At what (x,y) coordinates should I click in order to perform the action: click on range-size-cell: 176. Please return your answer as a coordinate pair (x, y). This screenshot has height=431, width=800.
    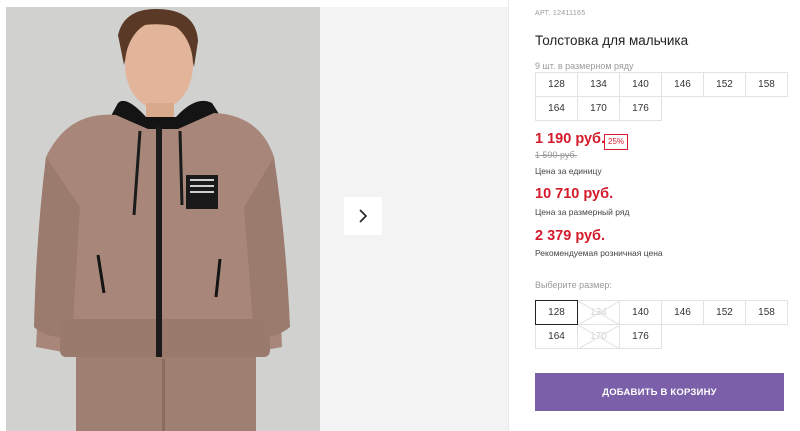
    Looking at the image, I should click on (640, 108).